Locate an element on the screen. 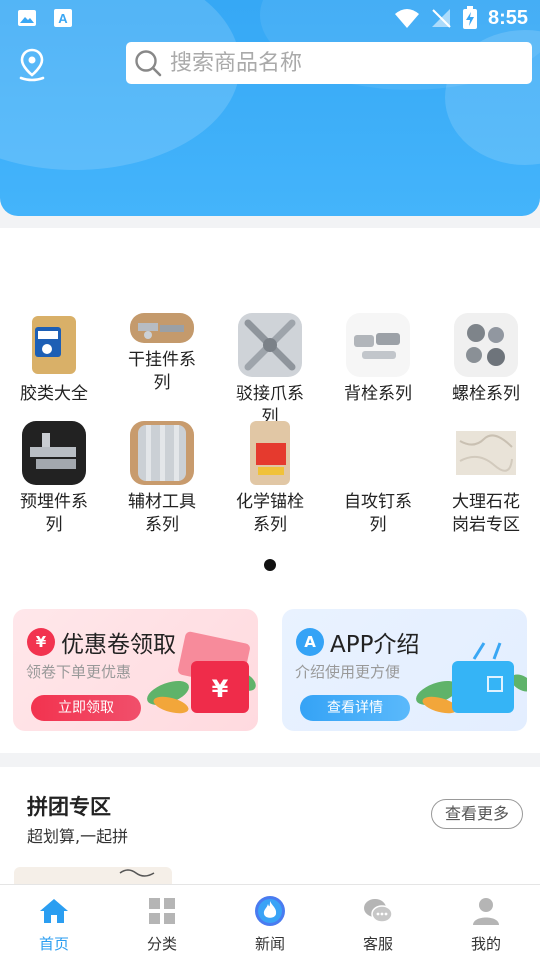 Image resolution: width=540 pixels, height=960 pixels. category-label: 螺栓系列 is located at coordinates (486, 394).